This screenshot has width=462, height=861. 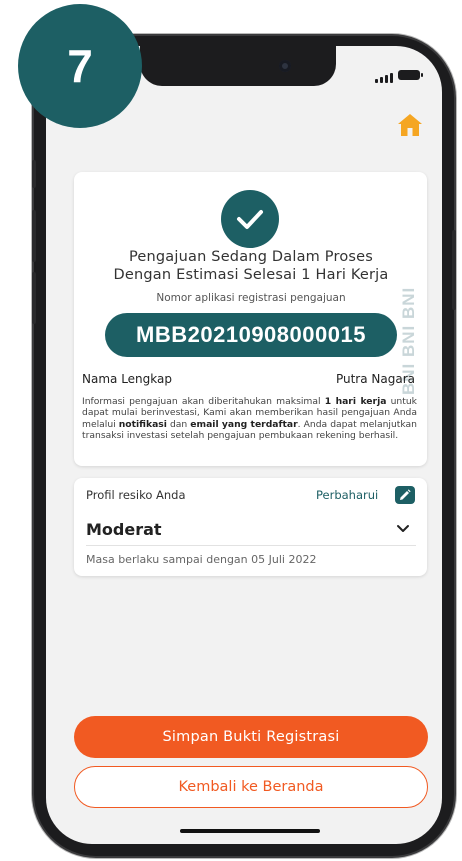 I want to click on camera-icon, so click(x=285, y=66).